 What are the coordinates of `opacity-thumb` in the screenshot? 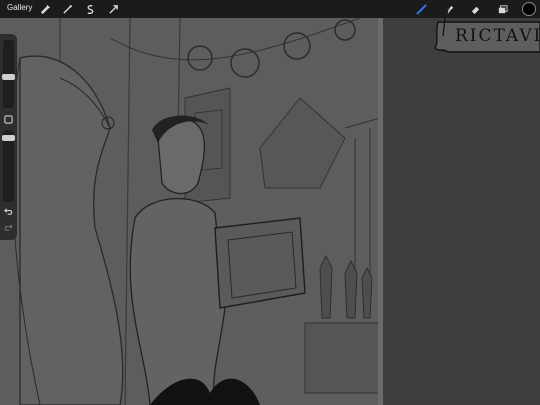 It's located at (8, 138).